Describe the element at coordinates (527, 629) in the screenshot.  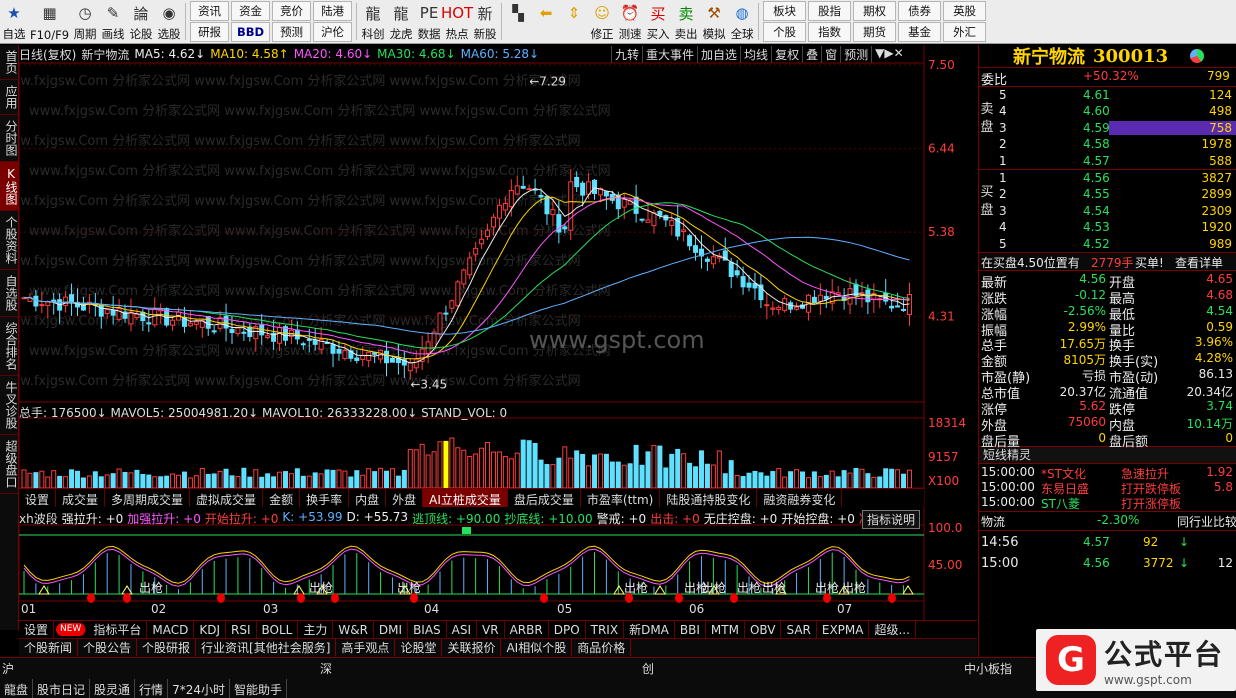
I see `indicator-platform-tab: ARBR` at that location.